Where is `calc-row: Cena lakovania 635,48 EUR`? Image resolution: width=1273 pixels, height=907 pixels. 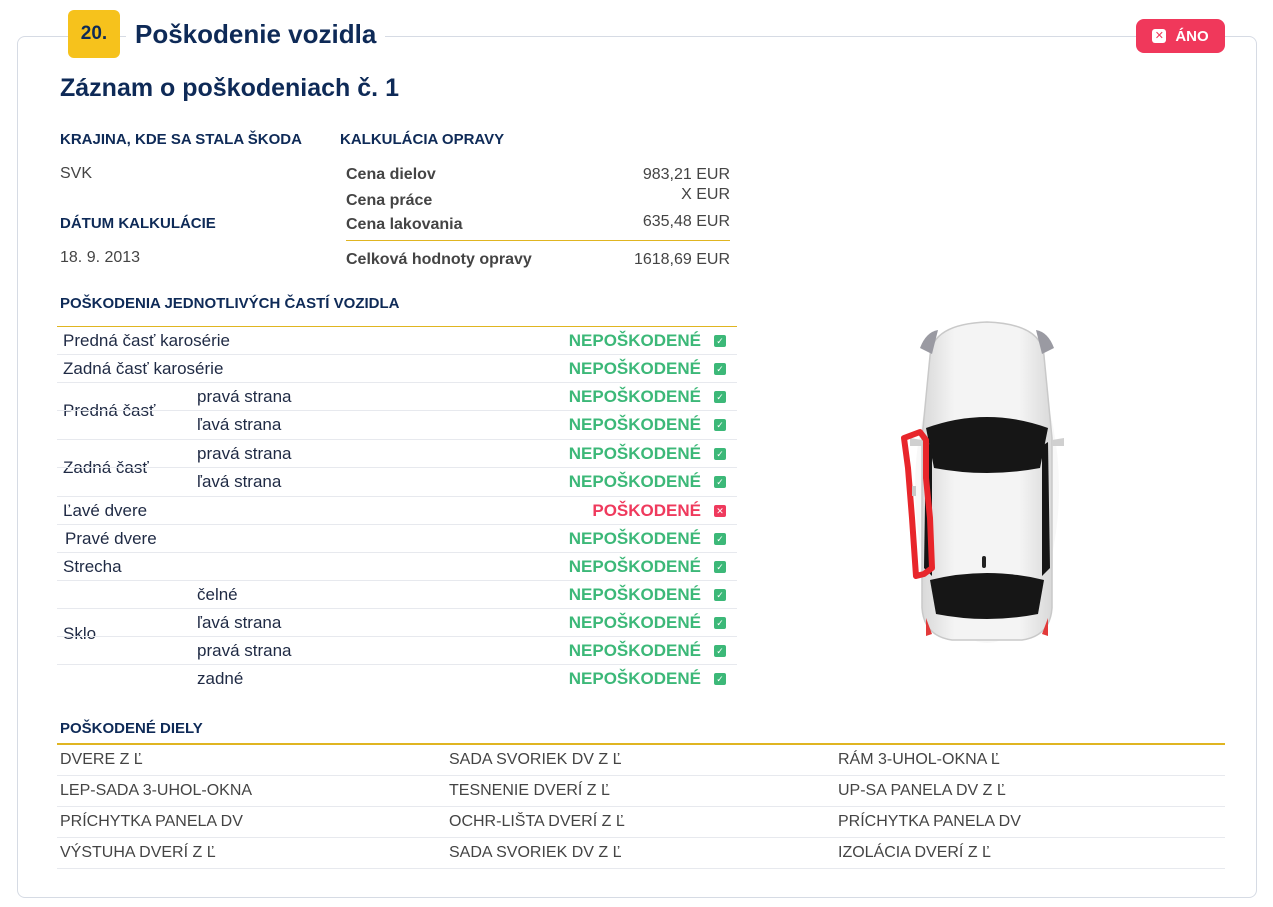 calc-row: Cena lakovania 635,48 EUR is located at coordinates (538, 222).